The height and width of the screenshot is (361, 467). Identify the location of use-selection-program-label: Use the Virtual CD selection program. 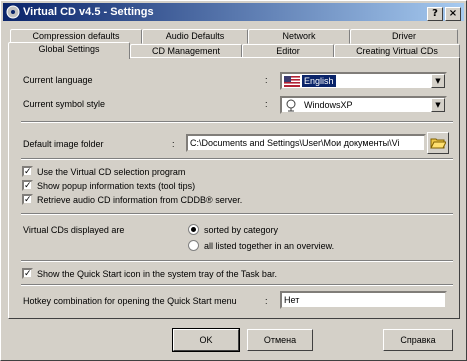
(111, 172).